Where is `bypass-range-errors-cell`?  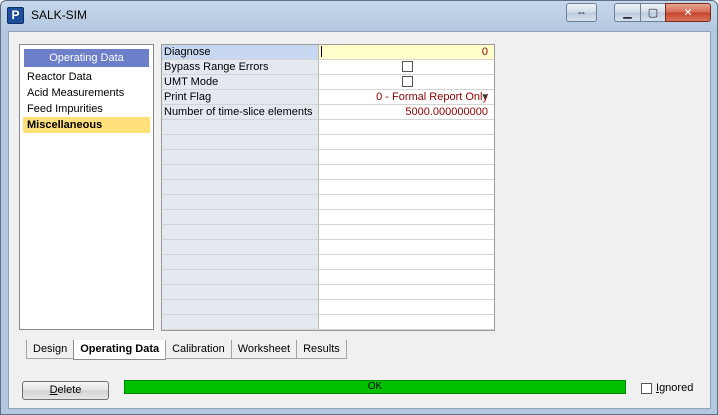 bypass-range-errors-cell is located at coordinates (406, 67).